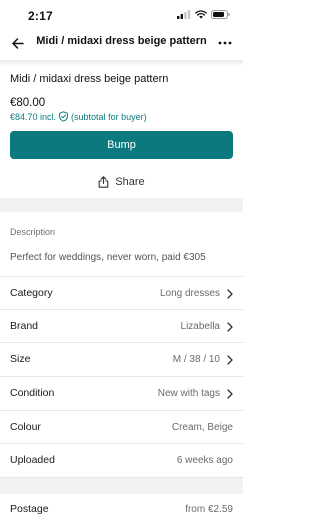  I want to click on buyer-price: €84.70 incl. (subtotal for buyer), so click(78, 116).